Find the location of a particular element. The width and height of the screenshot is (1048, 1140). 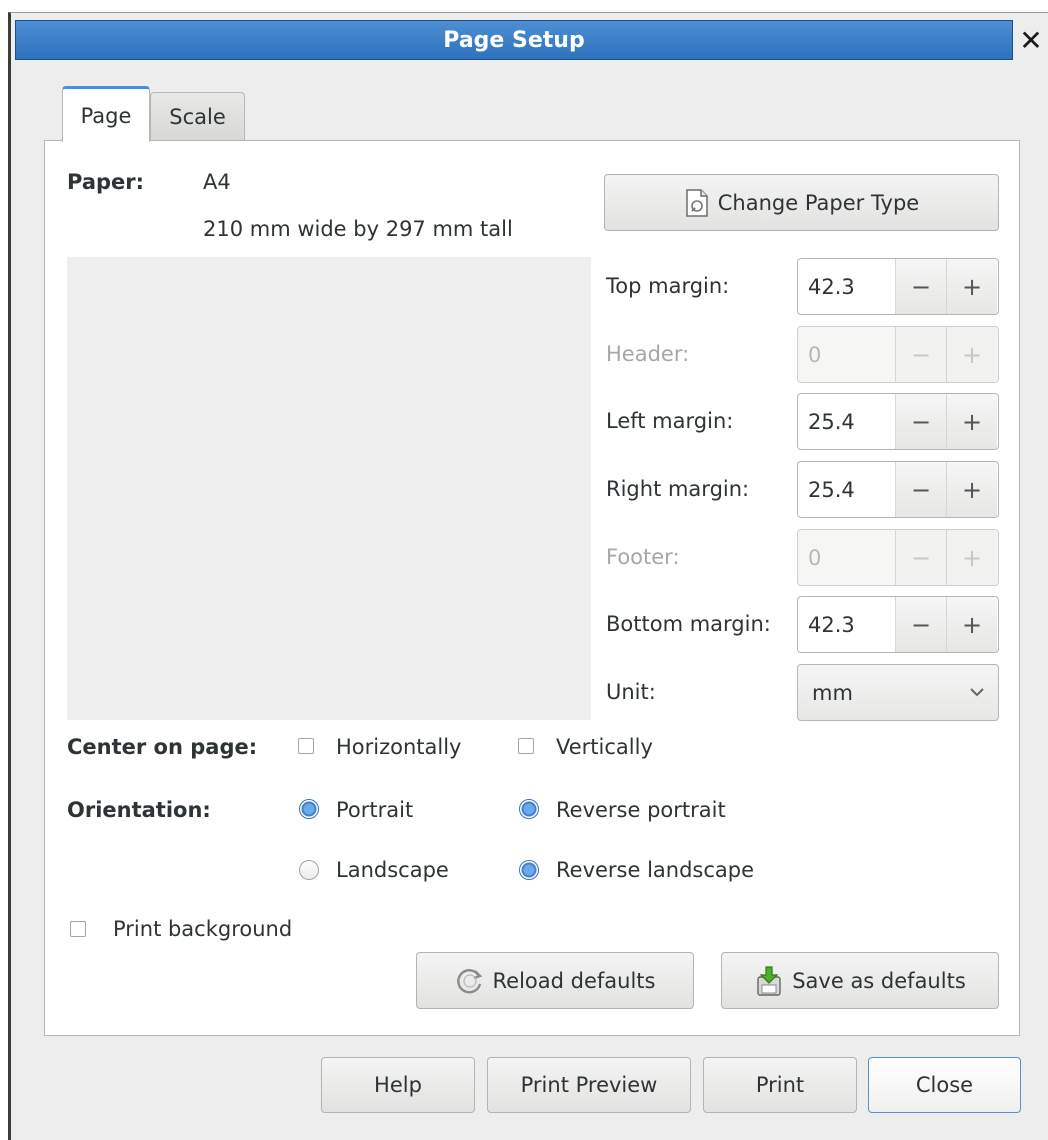

paper-label: Paper: is located at coordinates (106, 182).